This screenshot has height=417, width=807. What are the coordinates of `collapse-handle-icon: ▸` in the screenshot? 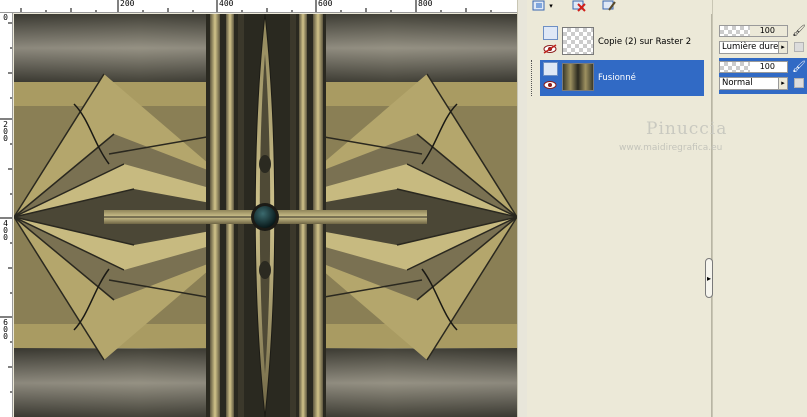 It's located at (709, 278).